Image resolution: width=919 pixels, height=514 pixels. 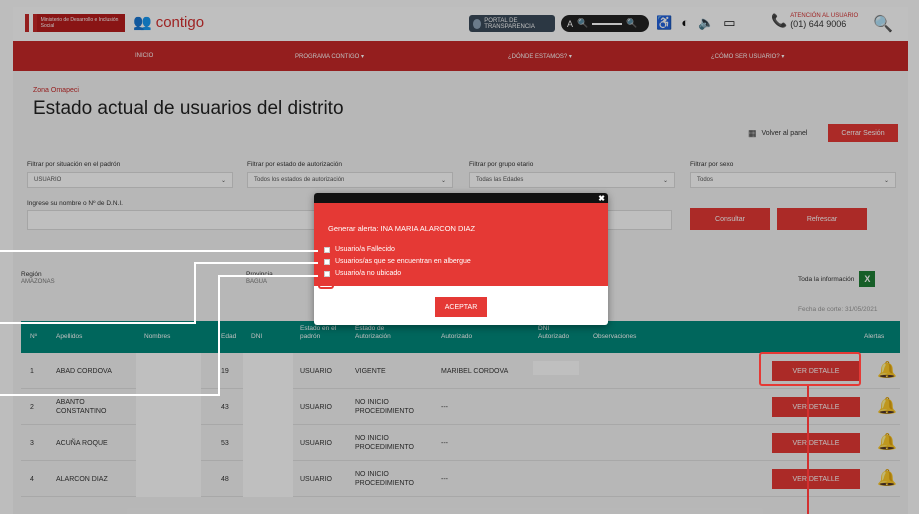 What do you see at coordinates (368, 273) in the screenshot?
I see `option-label: Usuario/a no ubicado` at bounding box center [368, 273].